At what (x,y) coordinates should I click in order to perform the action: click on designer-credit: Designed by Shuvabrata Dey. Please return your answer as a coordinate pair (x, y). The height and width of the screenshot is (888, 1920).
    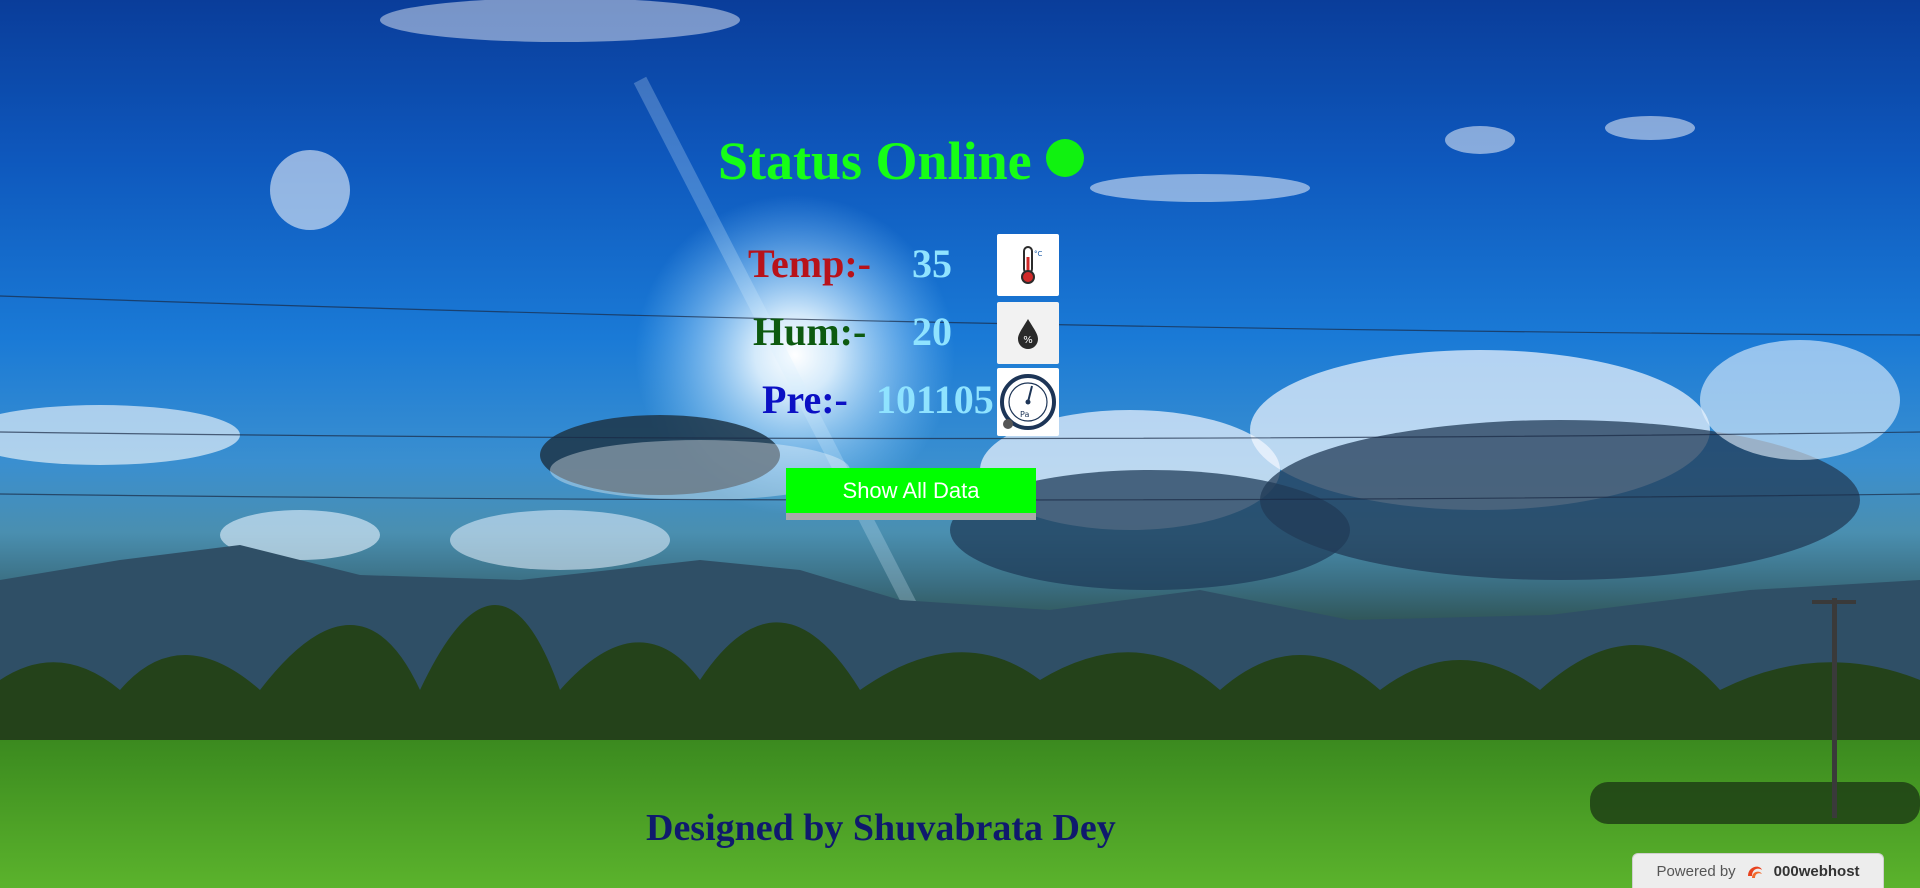
    Looking at the image, I should click on (881, 828).